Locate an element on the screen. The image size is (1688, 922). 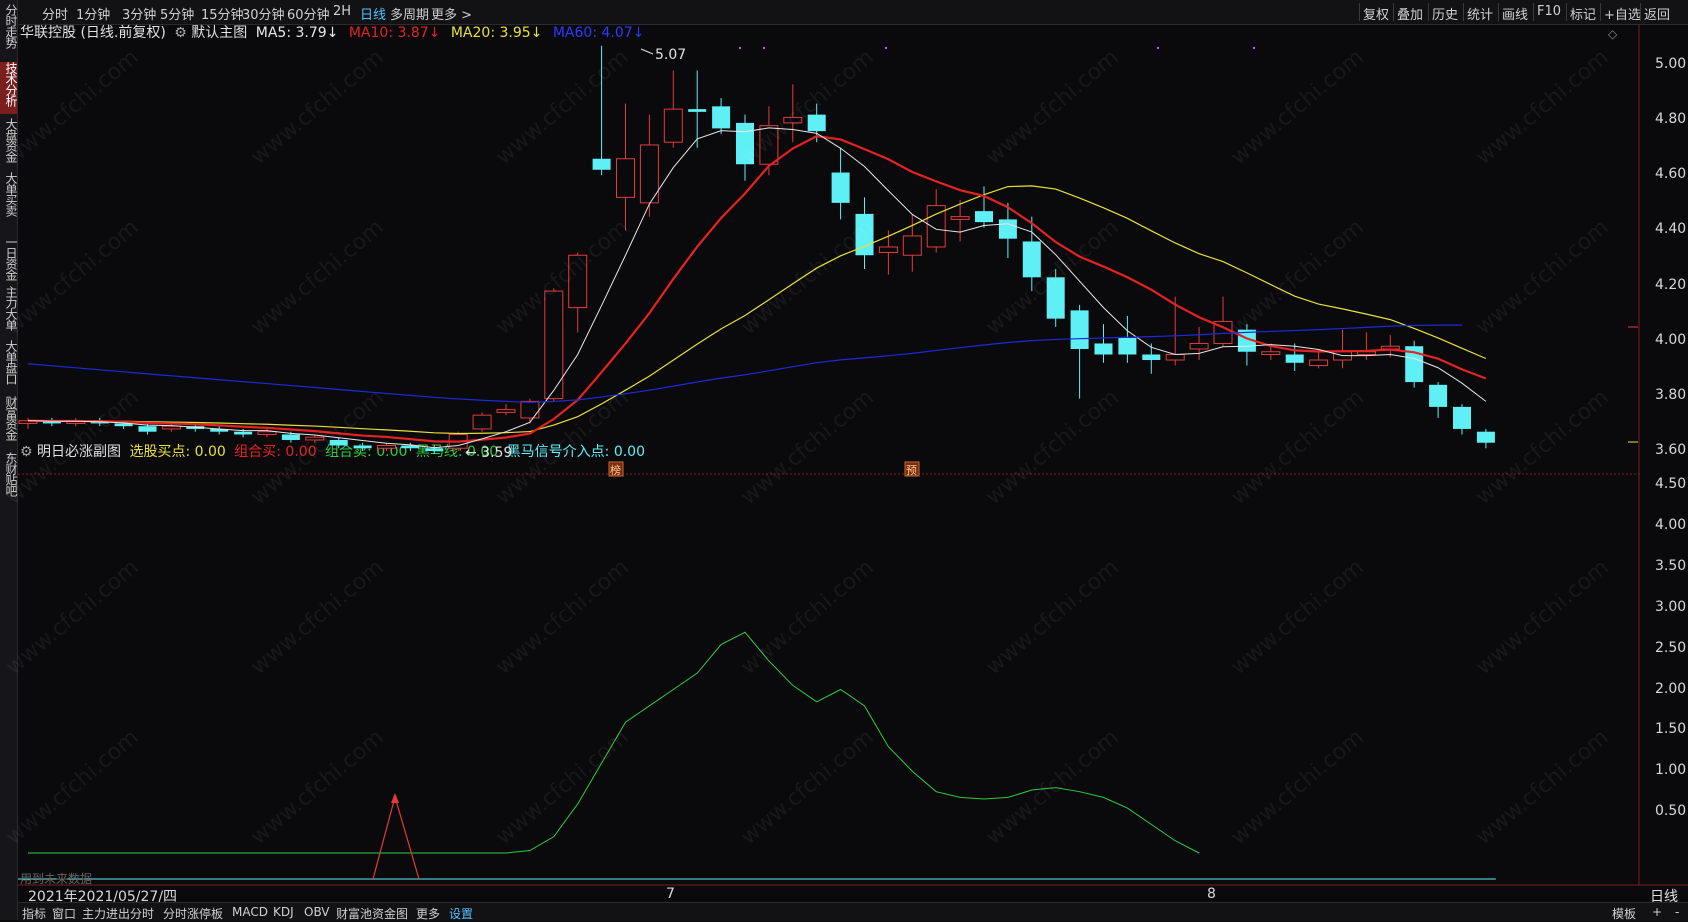
high-pointer is located at coordinates (647, 51).